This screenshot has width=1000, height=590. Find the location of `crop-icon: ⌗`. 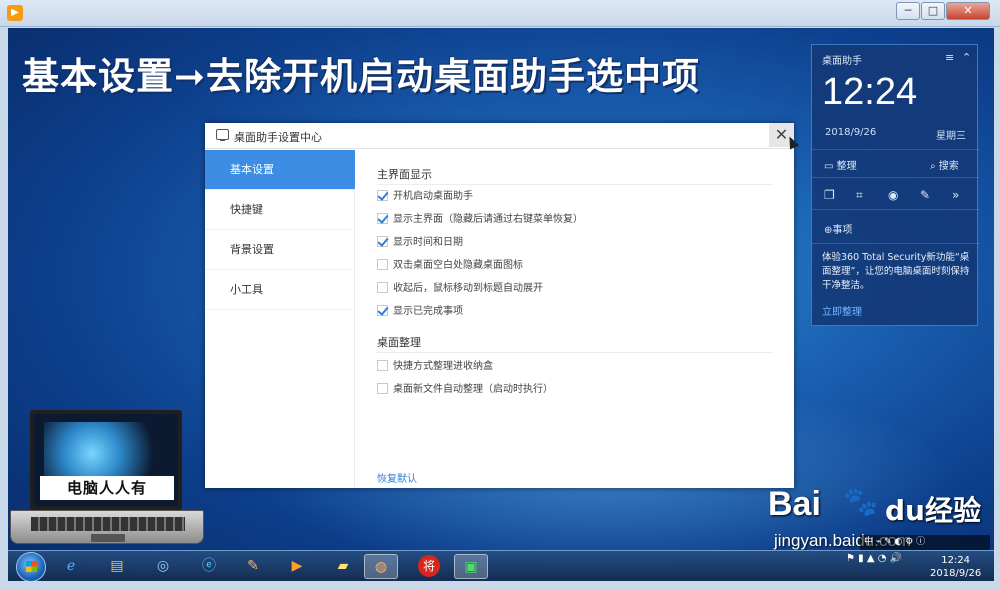

crop-icon: ⌗ is located at coordinates (859, 195).